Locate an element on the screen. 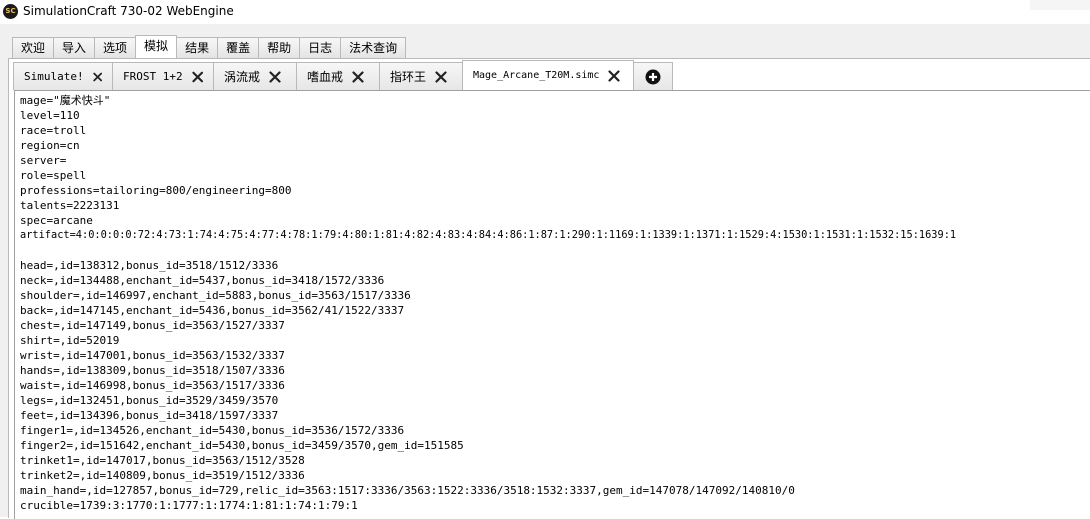 This screenshot has width=1090, height=519. window-title: SimulationCraft 730-02 WebEngine is located at coordinates (128, 11).